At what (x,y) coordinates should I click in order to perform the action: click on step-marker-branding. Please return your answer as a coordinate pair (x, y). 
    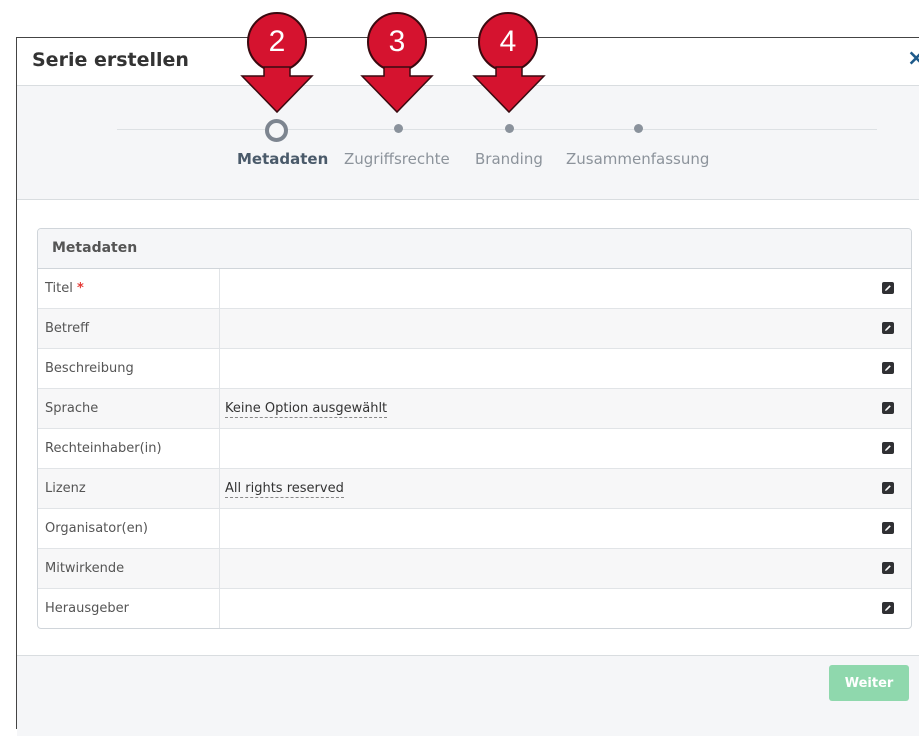
    Looking at the image, I should click on (509, 128).